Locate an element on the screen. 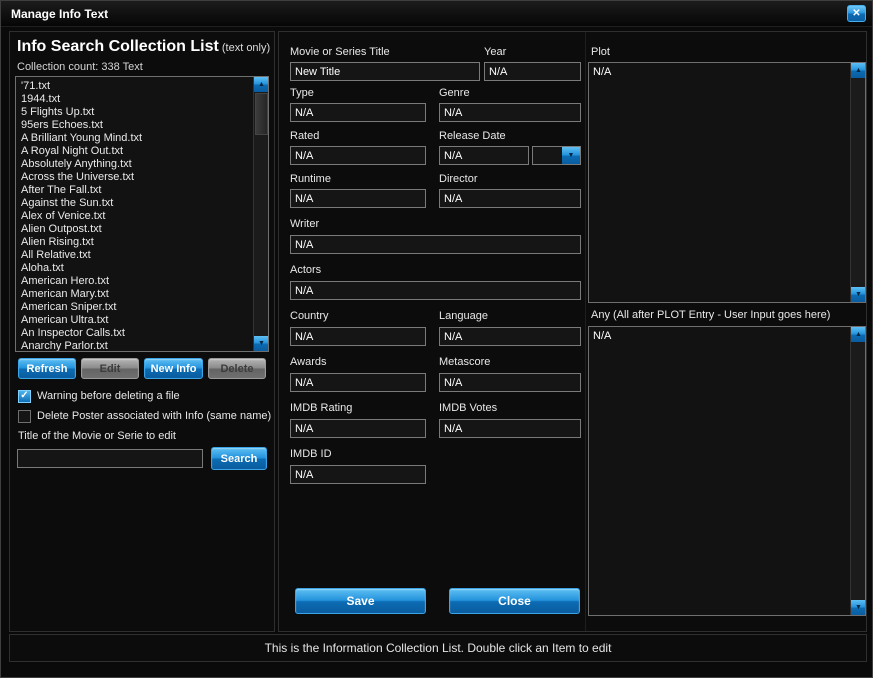 This screenshot has height=678, width=873. file-list-scrollbar: ▲ ▼ is located at coordinates (260, 214).